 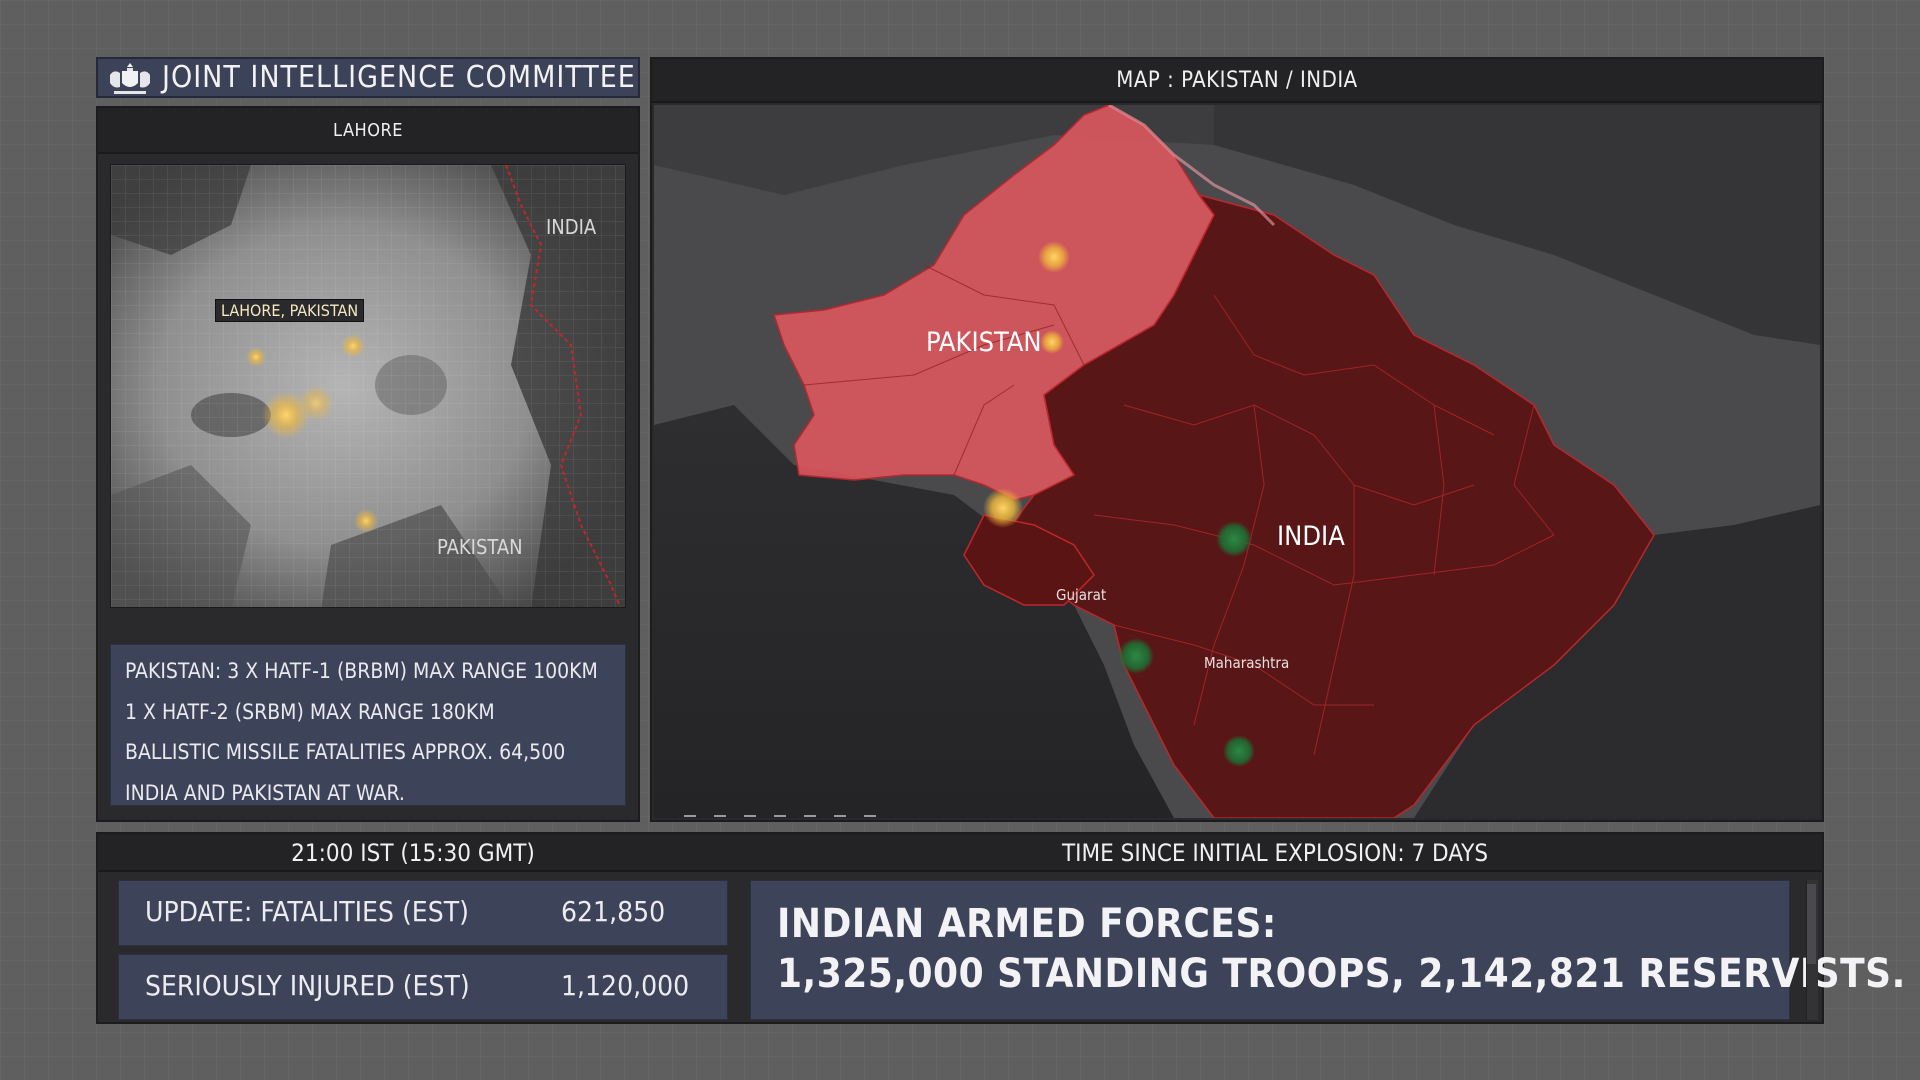 What do you see at coordinates (571, 227) in the screenshot?
I see `lahore-map-india-label: INDIA` at bounding box center [571, 227].